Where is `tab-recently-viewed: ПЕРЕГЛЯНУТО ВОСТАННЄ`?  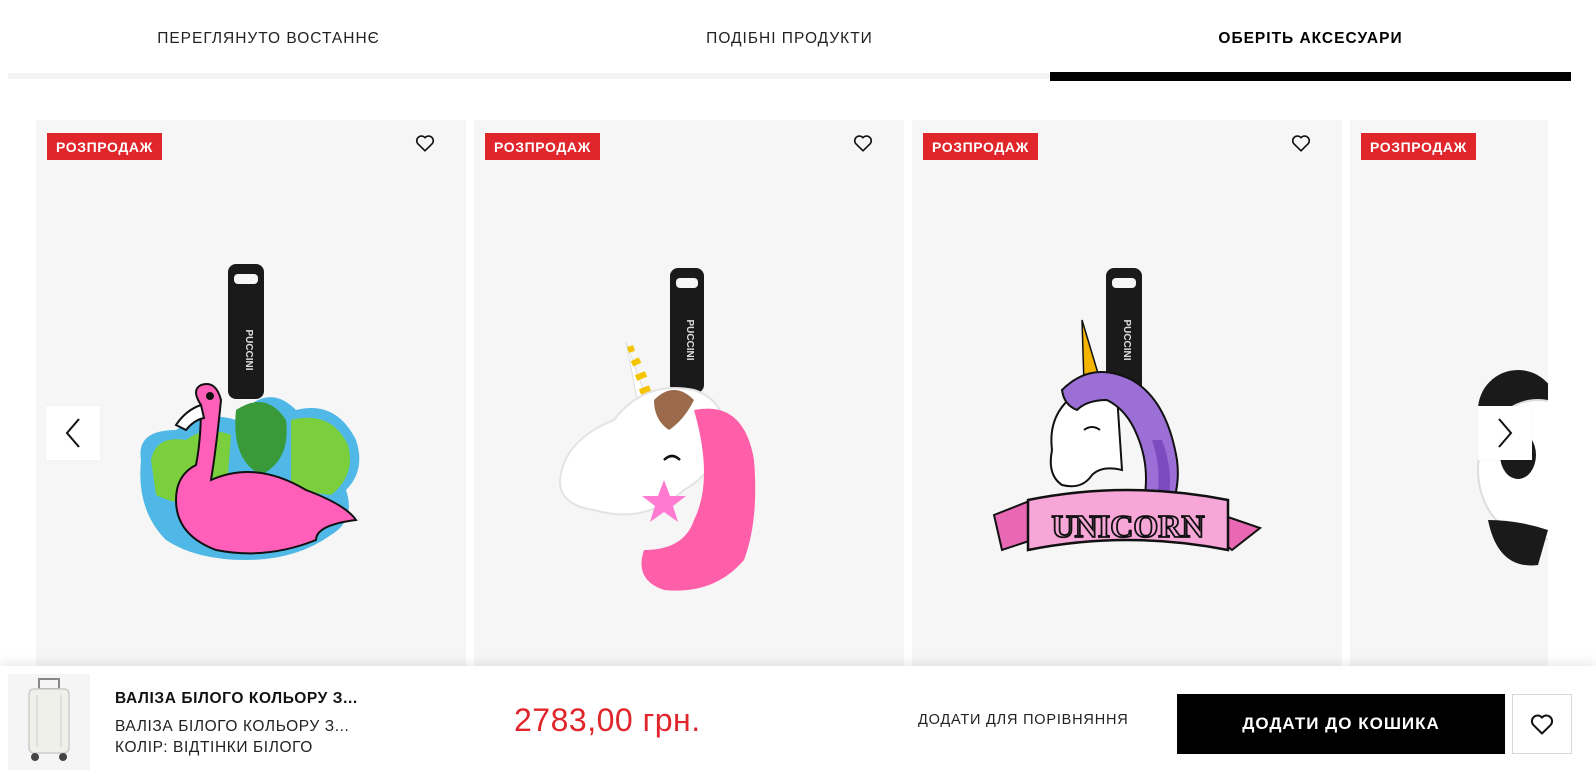
tab-recently-viewed: ПЕРЕГЛЯНУТО ВОСТАННЄ is located at coordinates (268, 39).